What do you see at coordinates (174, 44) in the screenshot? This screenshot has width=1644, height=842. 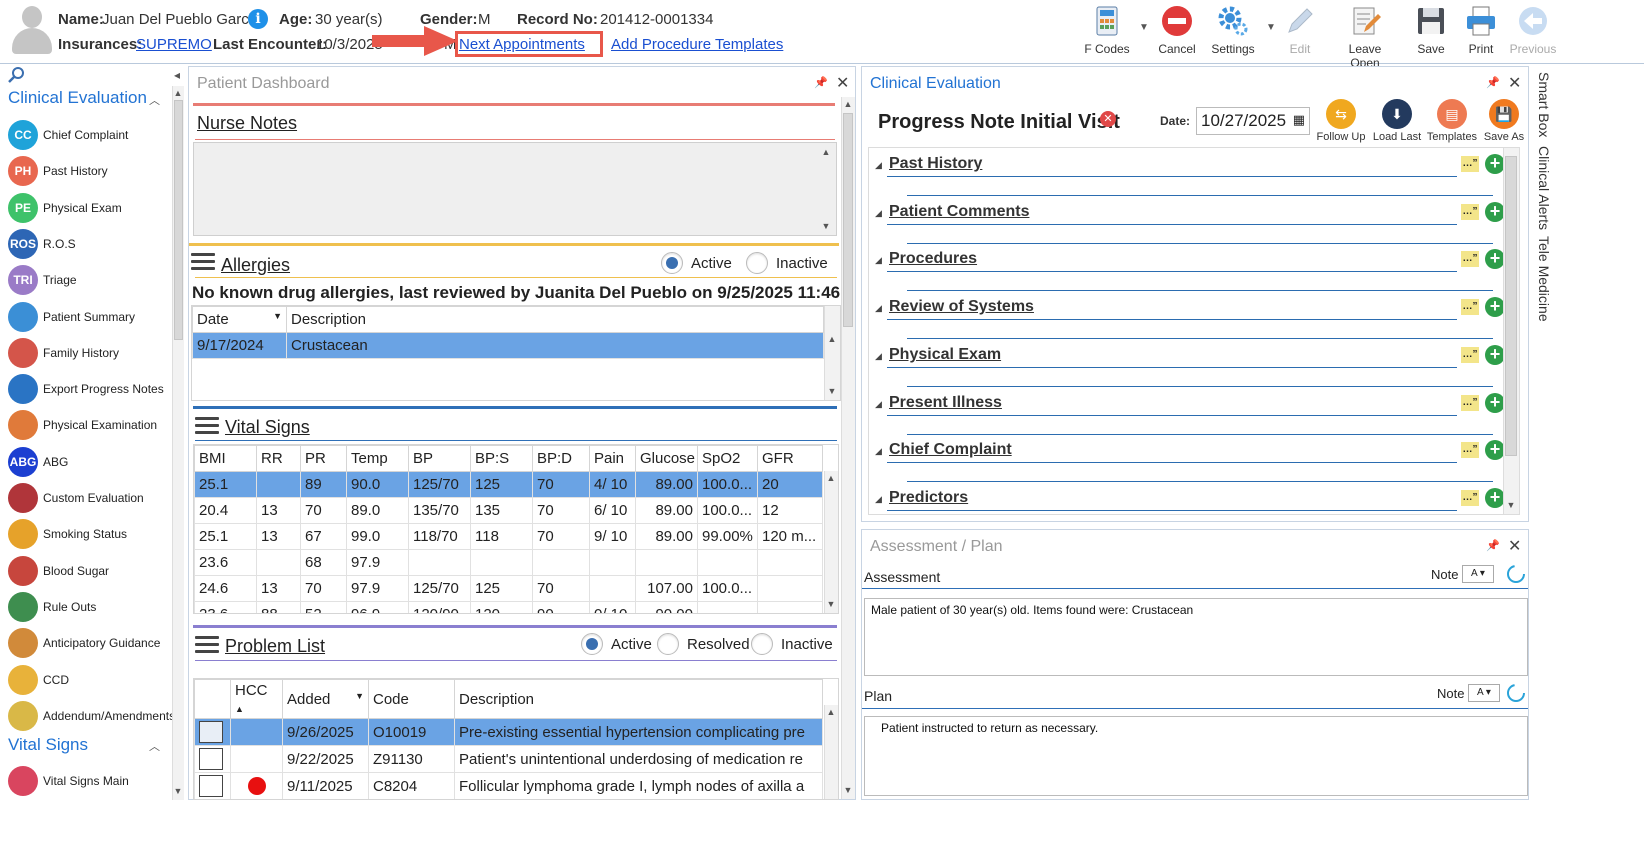 I see `insurance-link: SUPREMO` at bounding box center [174, 44].